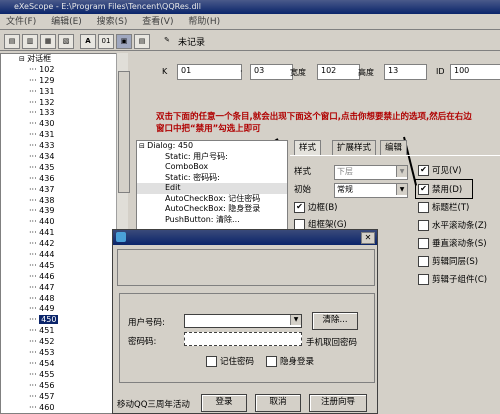 This screenshot has height=414, width=500. I want to click on tab-style: 样式, so click(308, 148).